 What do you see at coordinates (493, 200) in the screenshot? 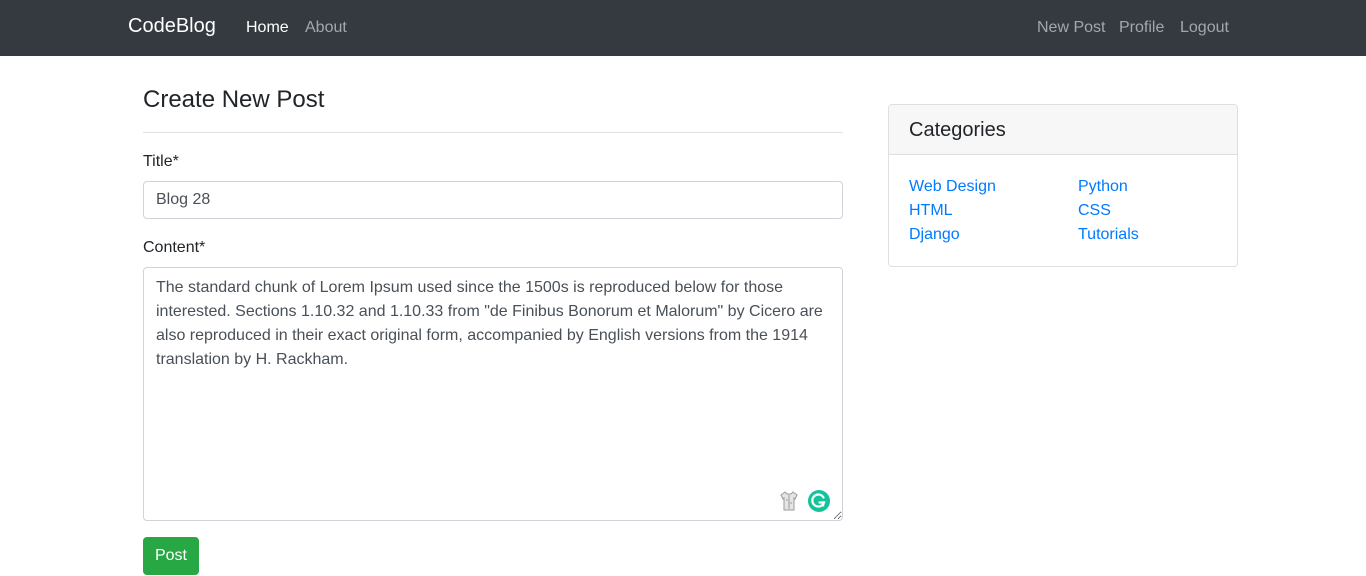
I see `title-input` at bounding box center [493, 200].